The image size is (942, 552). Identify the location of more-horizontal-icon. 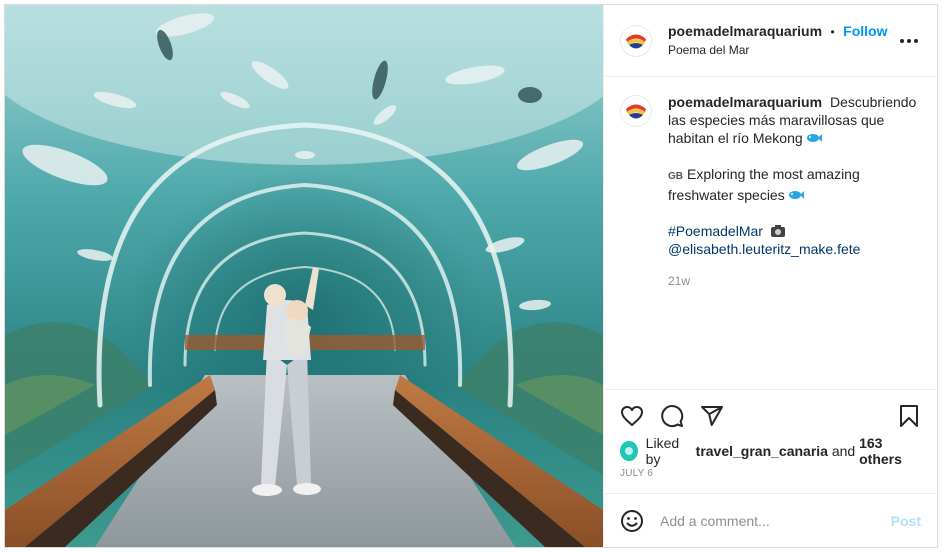
(909, 40).